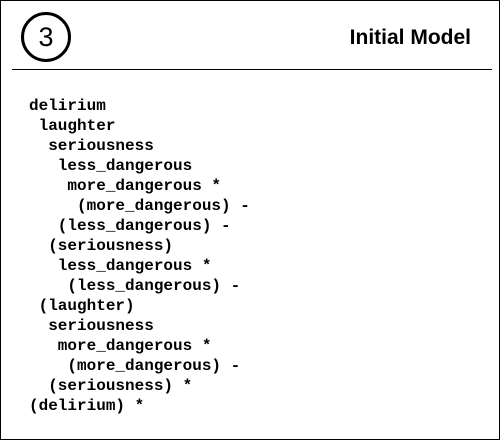 This screenshot has height=440, width=500. Describe the element at coordinates (72, 126) in the screenshot. I see `tree-line: laughter` at that location.